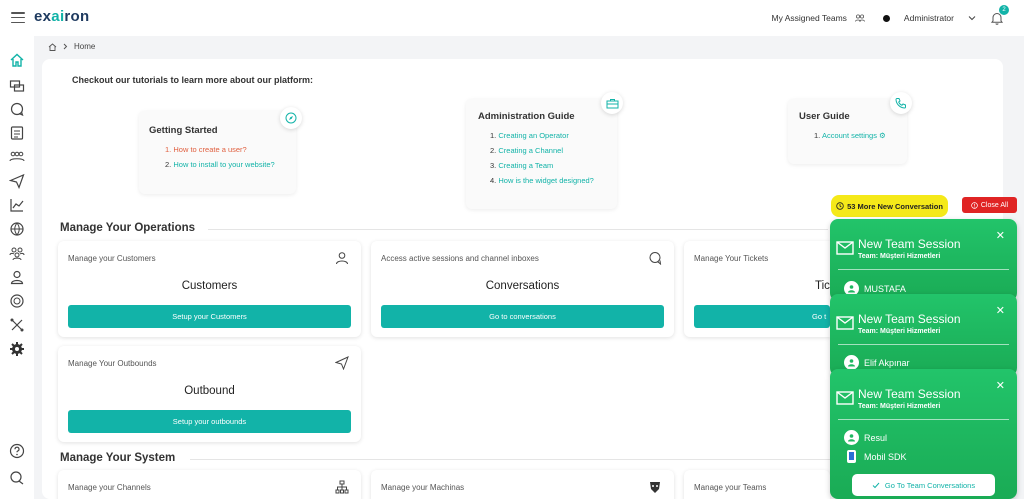 The width and height of the screenshot is (1024, 499). What do you see at coordinates (84, 46) in the screenshot?
I see `breadcrumb-home: Home` at bounding box center [84, 46].